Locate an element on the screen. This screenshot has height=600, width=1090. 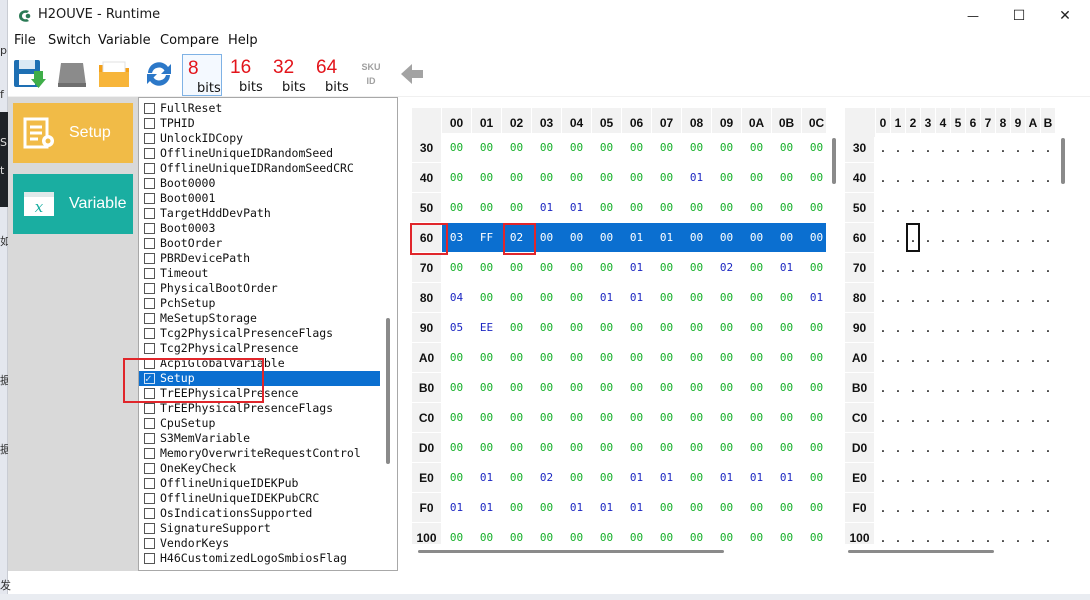
ascii-row-address: 80 is located at coordinates (859, 297).